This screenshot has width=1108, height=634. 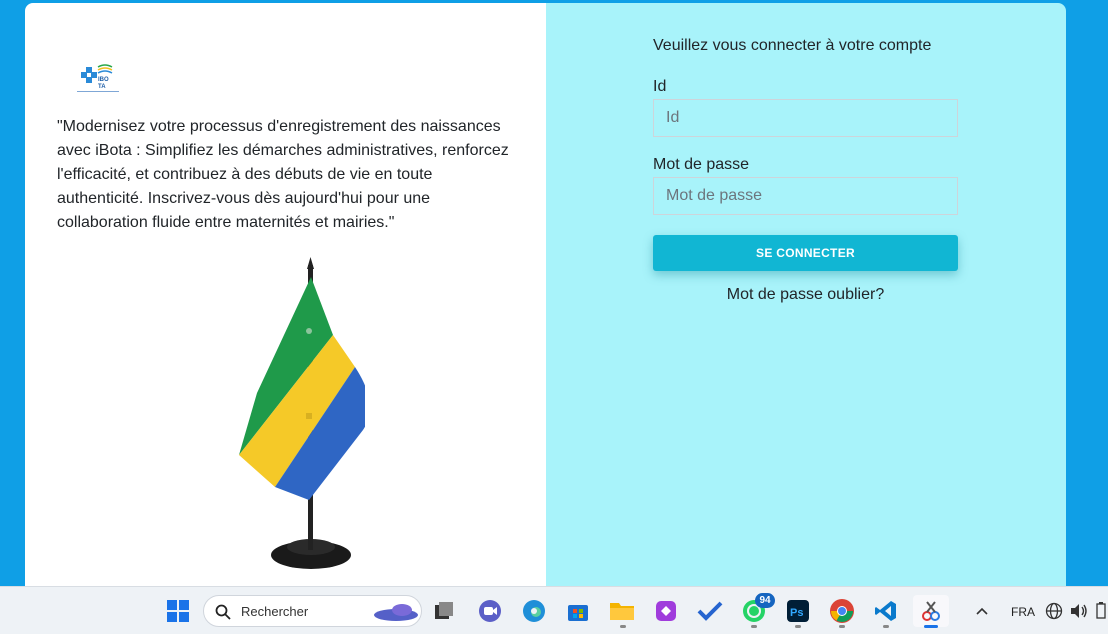 What do you see at coordinates (444, 611) in the screenshot?
I see `task-view-icon` at bounding box center [444, 611].